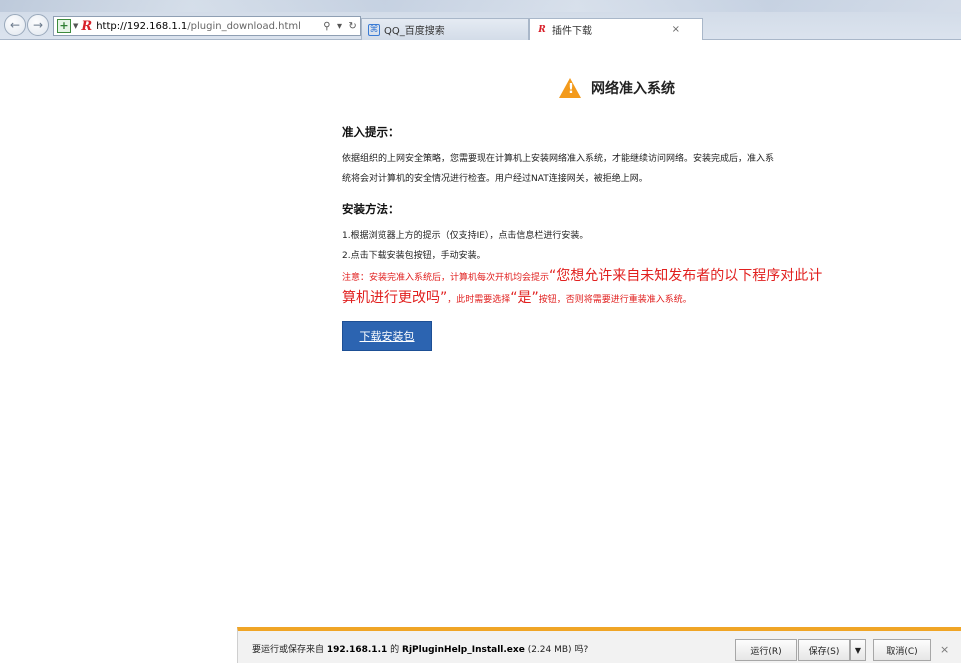 The height and width of the screenshot is (663, 961). I want to click on blurred-background, so click(480, 6).